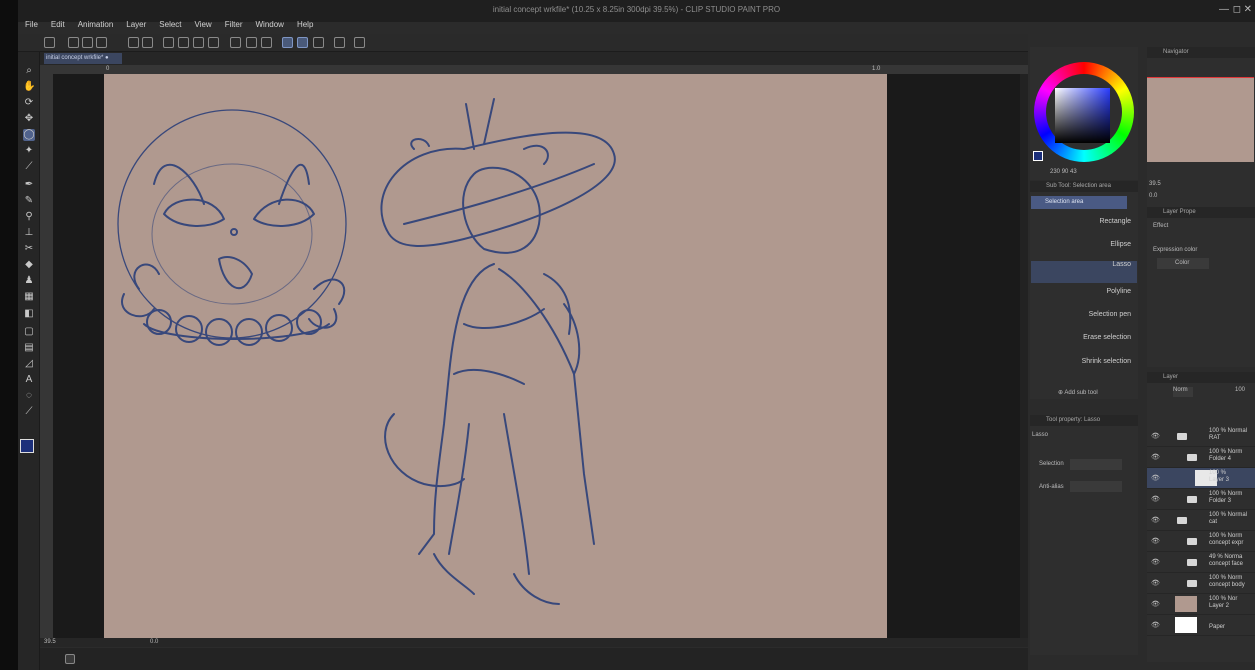  What do you see at coordinates (198, 42) in the screenshot?
I see `fill-icon` at bounding box center [198, 42].